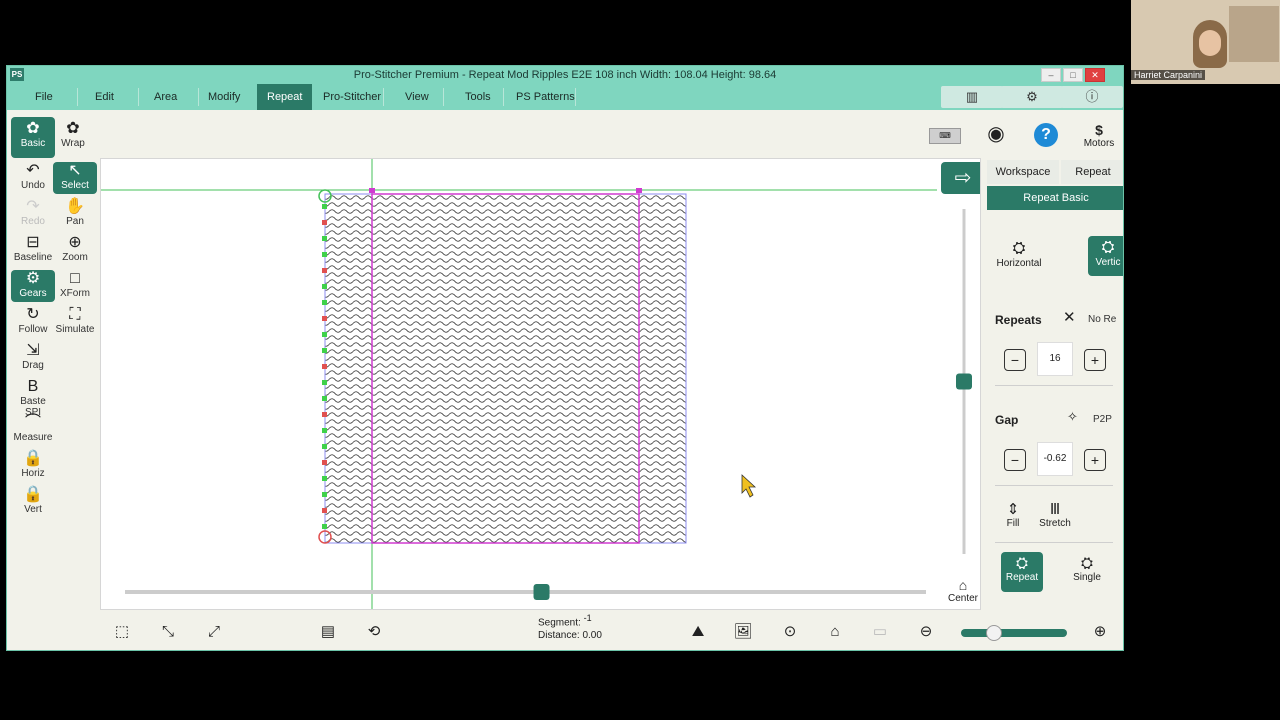  I want to click on menu-modify: Modify, so click(224, 97).